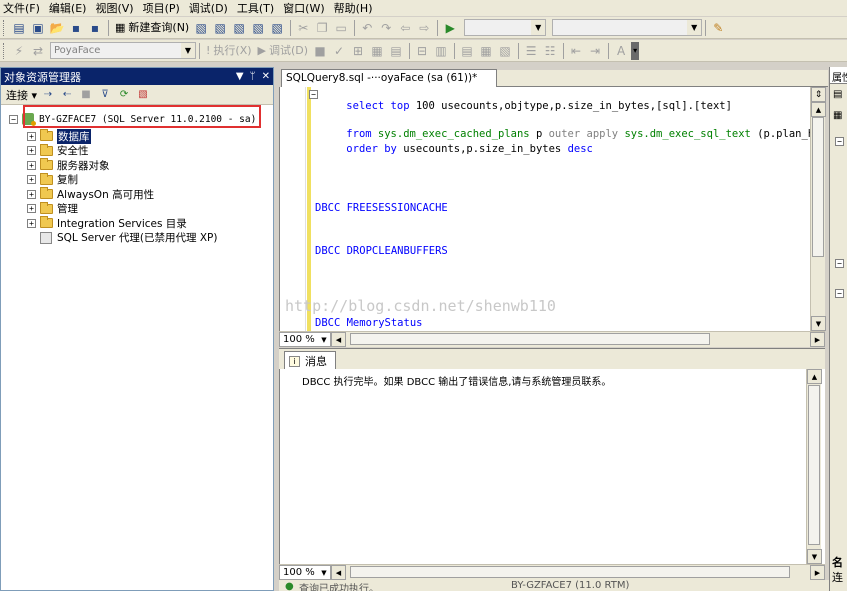 Image resolution: width=847 pixels, height=591 pixels. What do you see at coordinates (595, 51) in the screenshot?
I see `indent-icon: ⇥` at bounding box center [595, 51].